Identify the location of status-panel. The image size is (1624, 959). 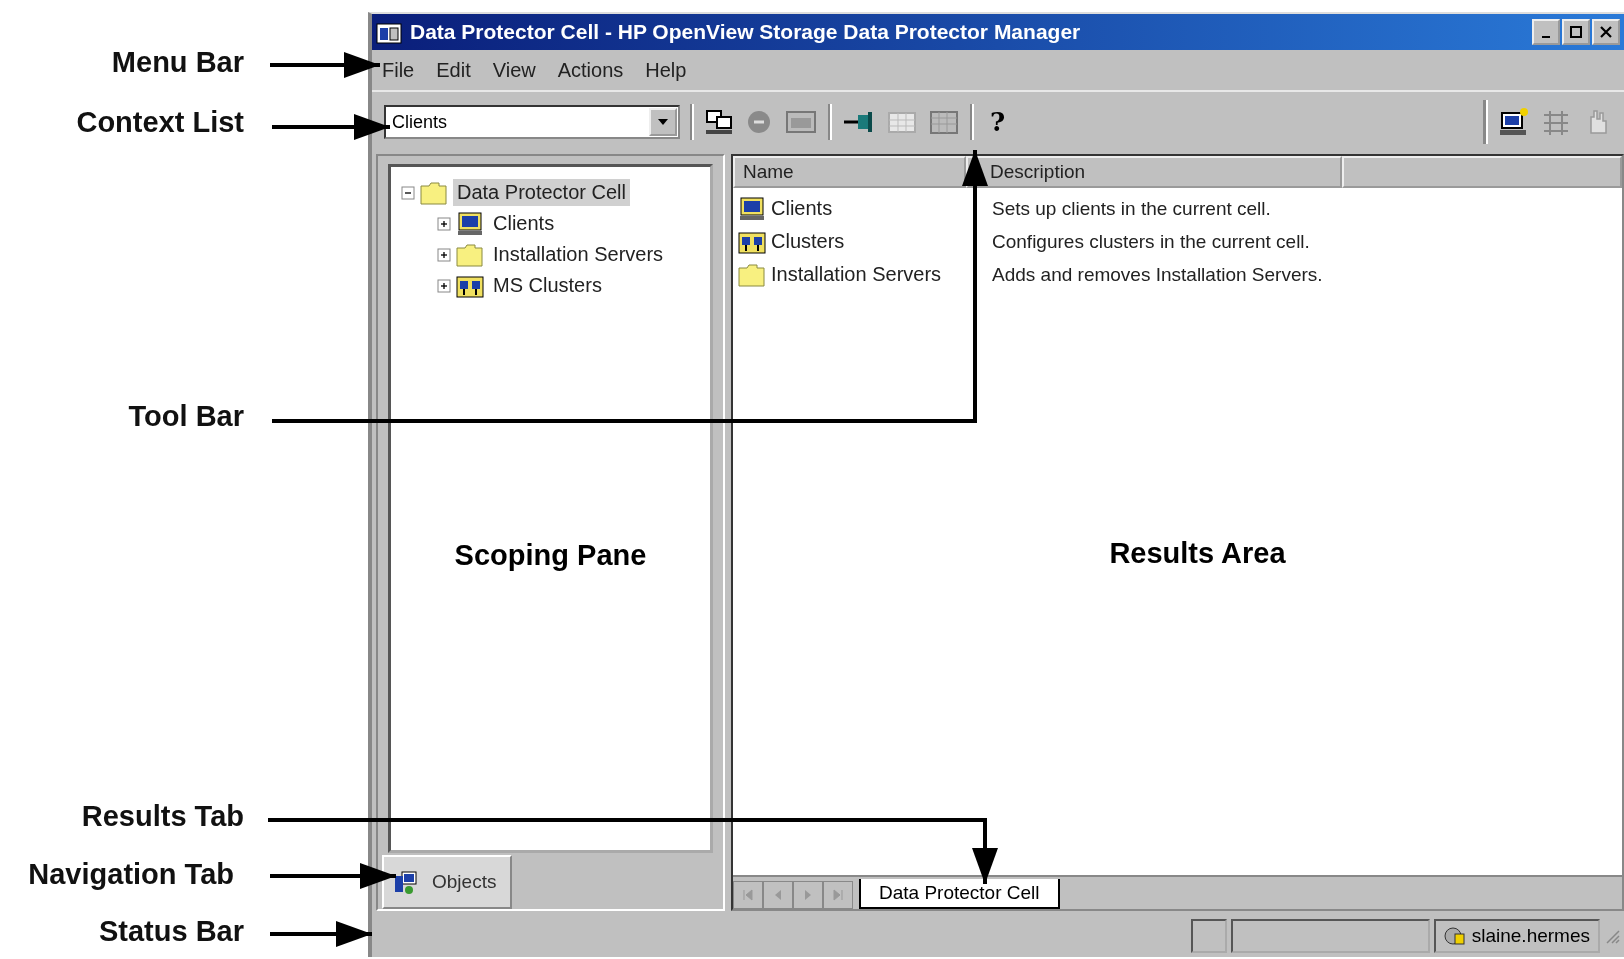
(1208, 936).